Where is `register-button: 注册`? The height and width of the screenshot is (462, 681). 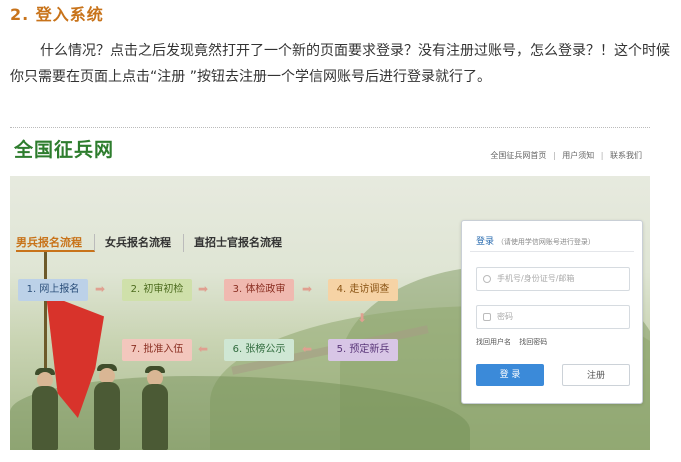
register-button: 注册 is located at coordinates (596, 375).